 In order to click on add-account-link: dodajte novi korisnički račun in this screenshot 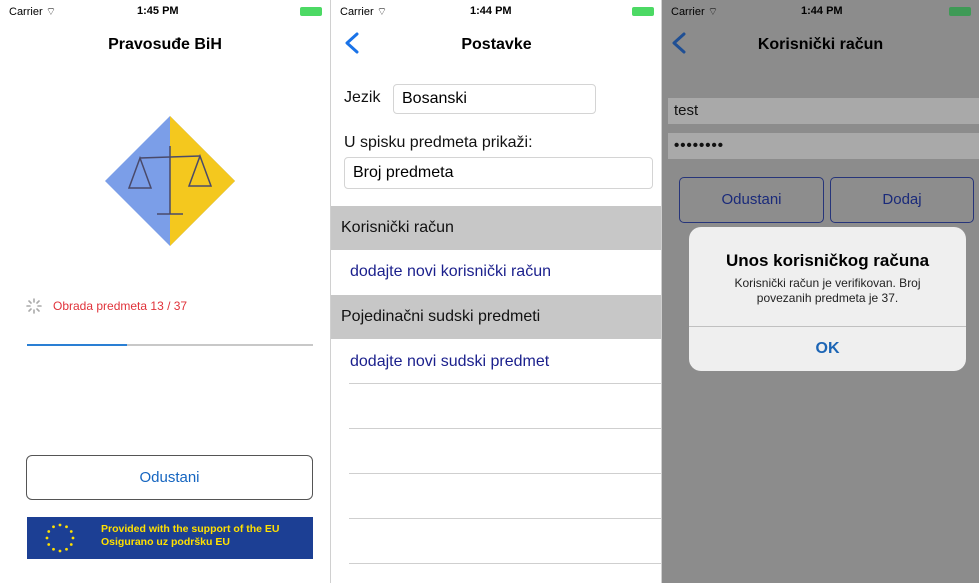, I will do `click(450, 272)`.